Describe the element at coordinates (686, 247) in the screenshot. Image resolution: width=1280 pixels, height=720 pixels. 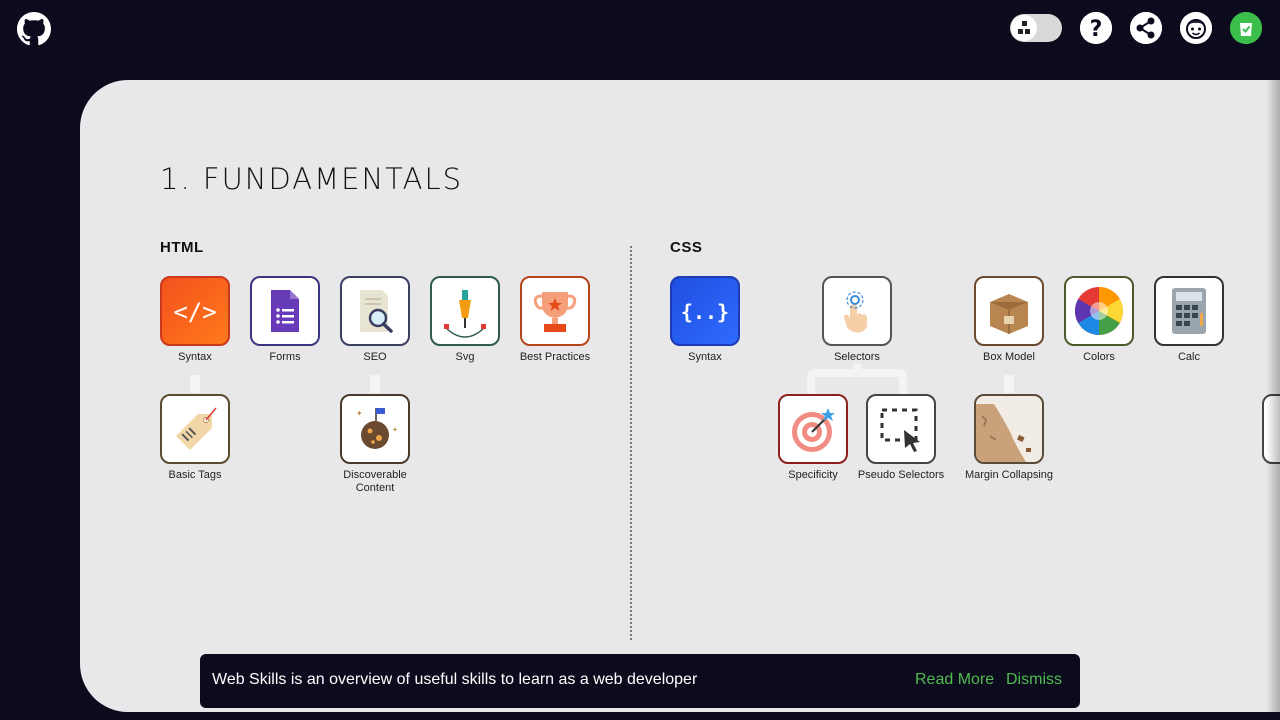
I see `css-group-title: CSS` at that location.